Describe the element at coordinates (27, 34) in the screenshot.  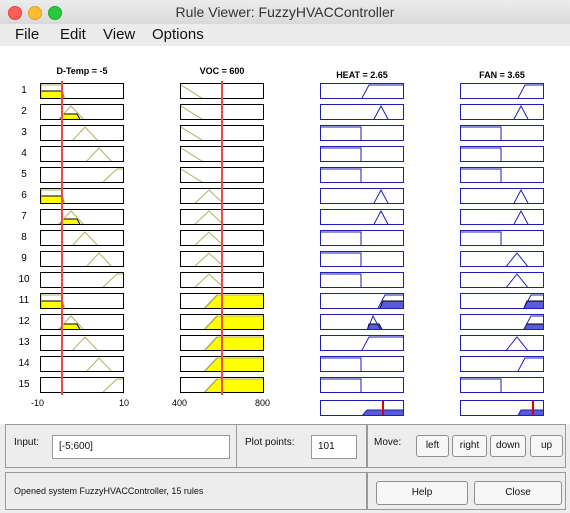
I see `menu-file: File` at that location.